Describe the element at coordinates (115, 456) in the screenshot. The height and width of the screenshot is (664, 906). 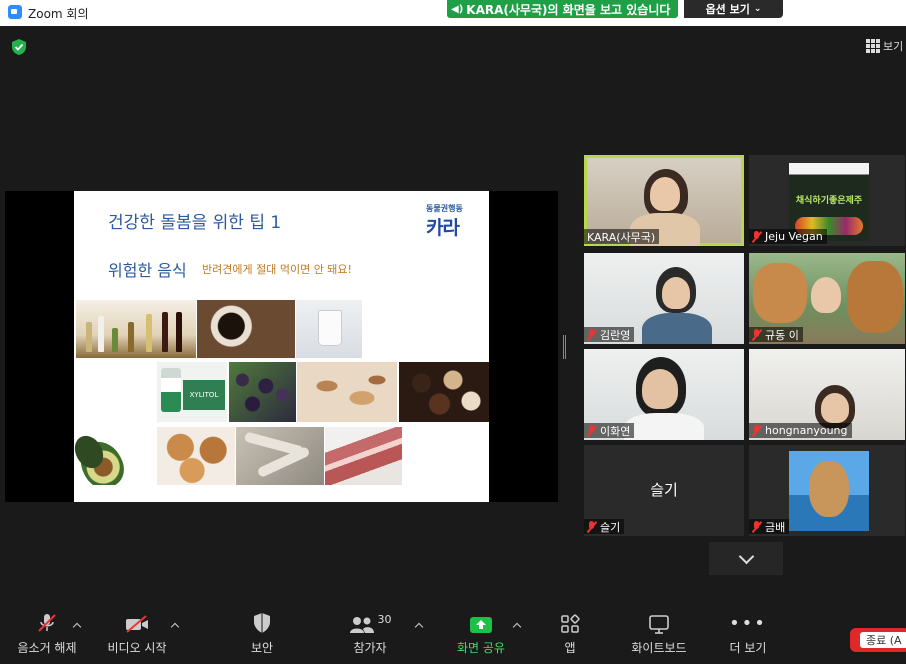
I see `avocado-image` at that location.